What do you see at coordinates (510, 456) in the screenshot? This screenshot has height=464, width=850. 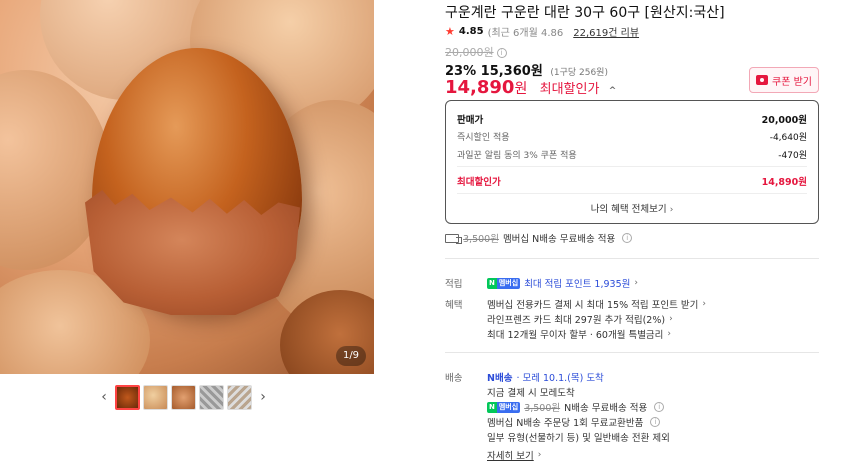 I see `delivery-more-text: 자세히 보기` at bounding box center [510, 456].